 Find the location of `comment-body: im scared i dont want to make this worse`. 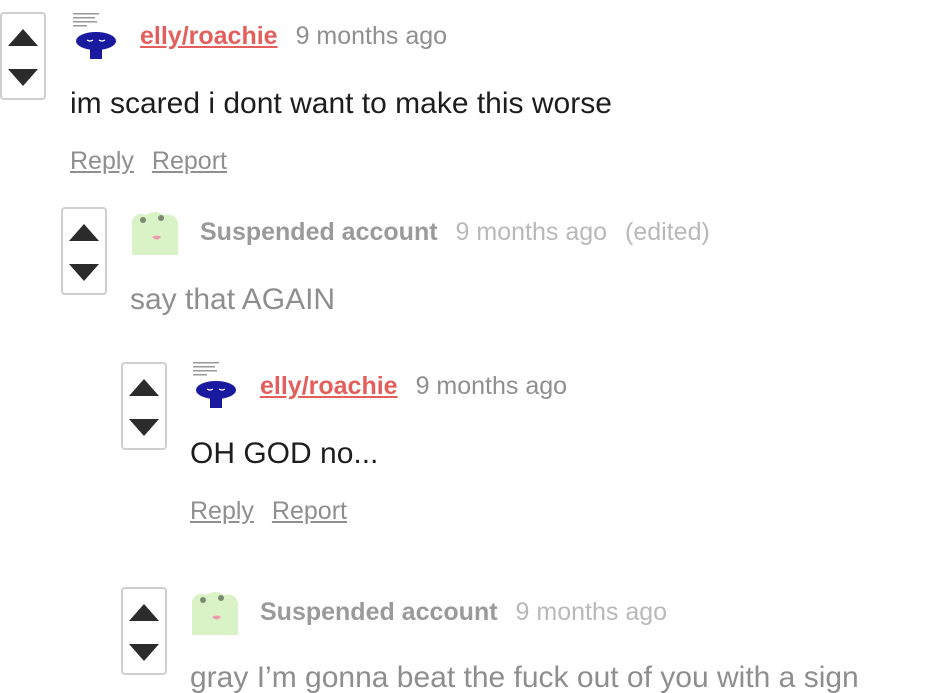

comment-body: im scared i dont want to make this worse is located at coordinates (341, 103).